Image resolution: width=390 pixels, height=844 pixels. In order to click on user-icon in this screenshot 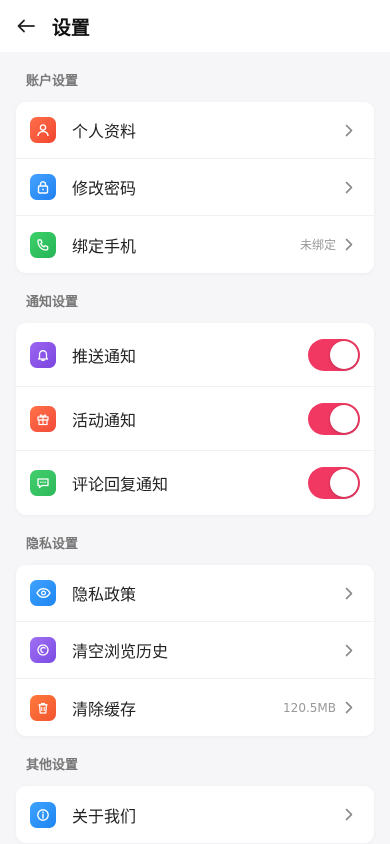, I will do `click(43, 130)`.